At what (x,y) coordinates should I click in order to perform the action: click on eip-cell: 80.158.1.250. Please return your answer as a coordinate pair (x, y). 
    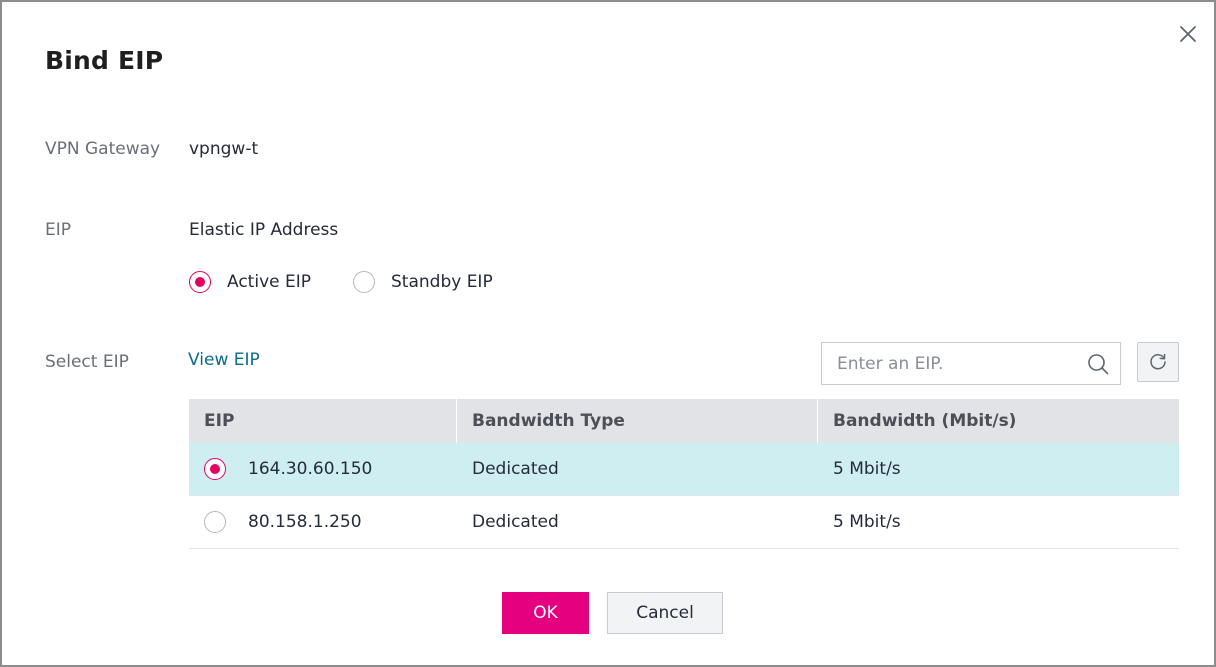
    Looking at the image, I should click on (323, 522).